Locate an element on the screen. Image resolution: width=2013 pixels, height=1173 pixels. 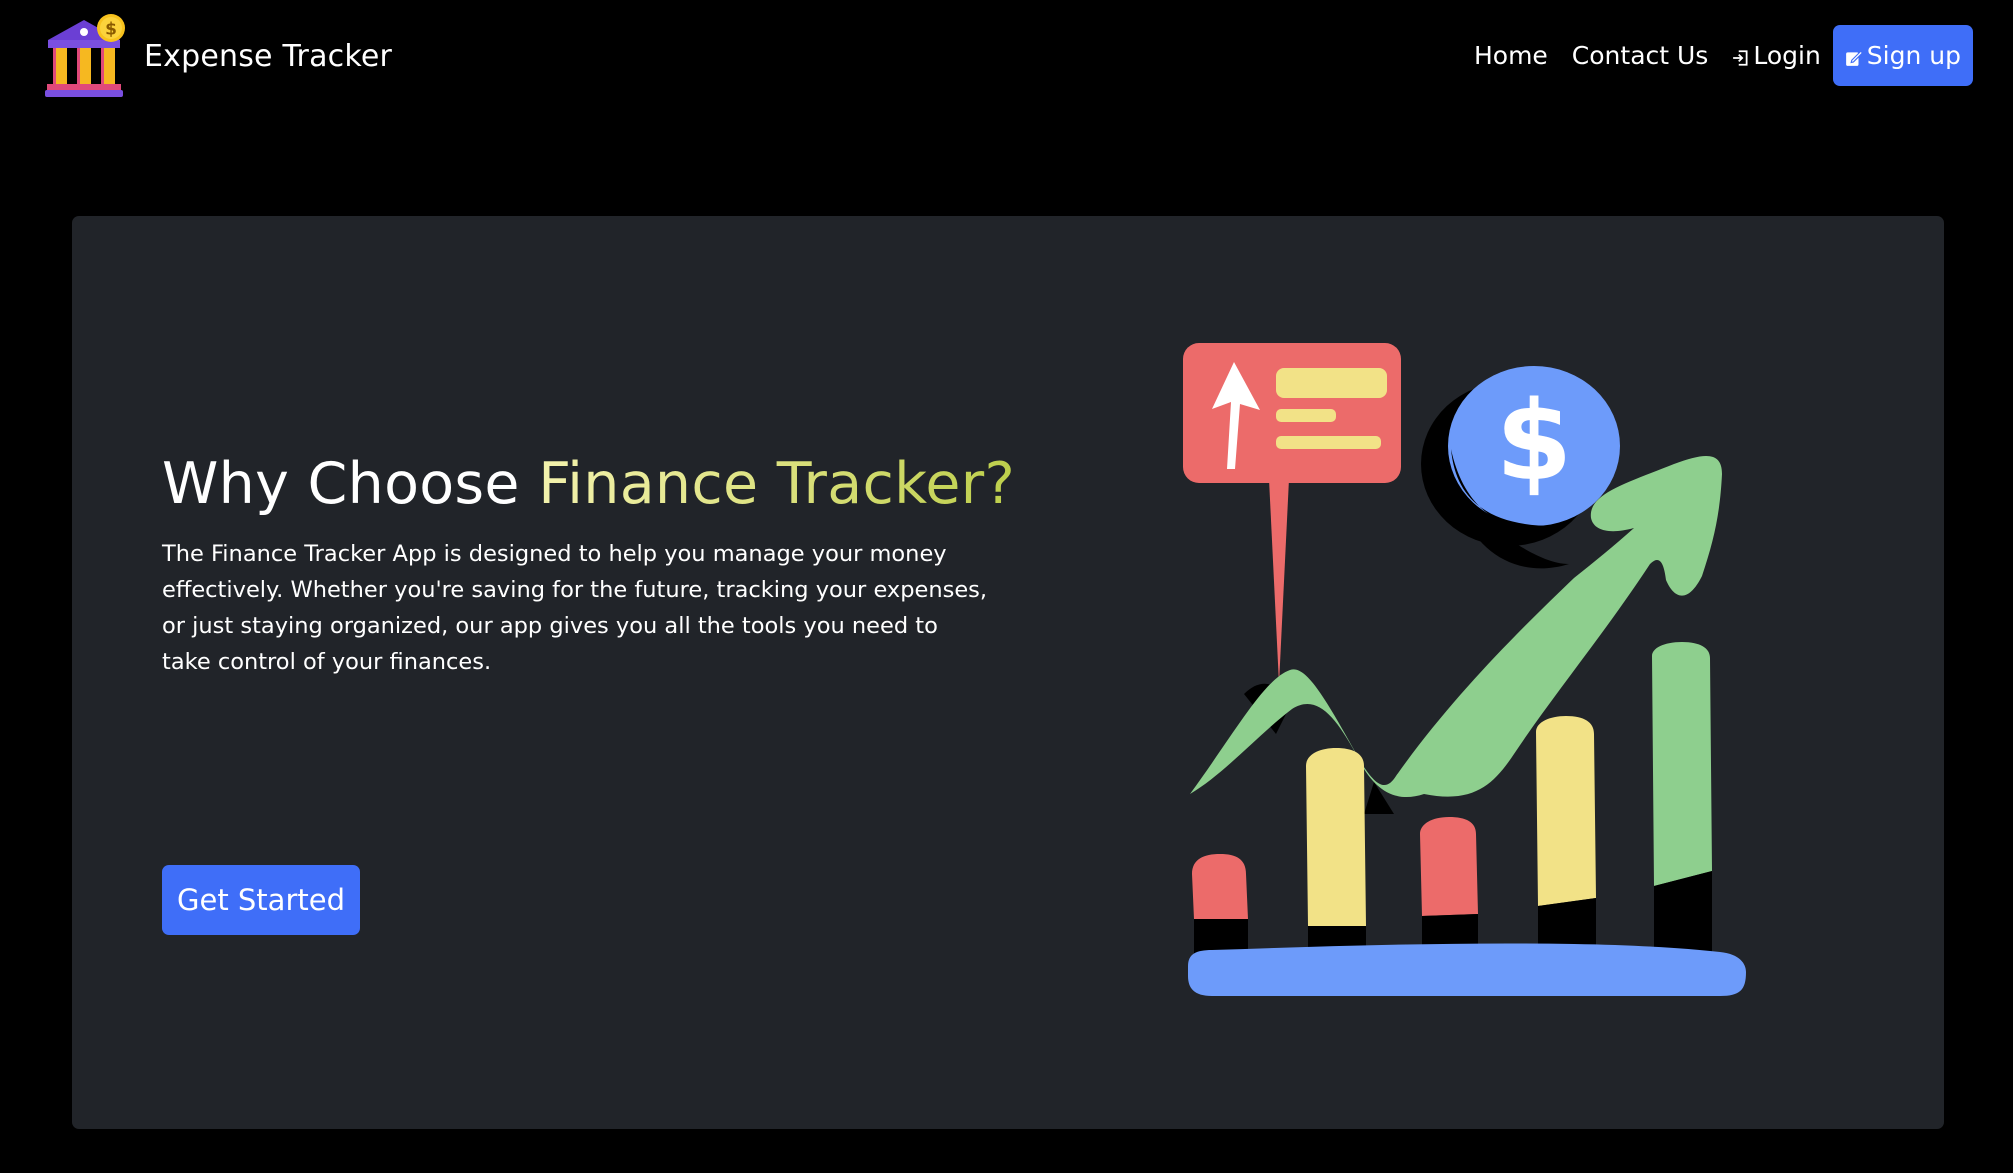
get-started-button: Get Started is located at coordinates (261, 900).